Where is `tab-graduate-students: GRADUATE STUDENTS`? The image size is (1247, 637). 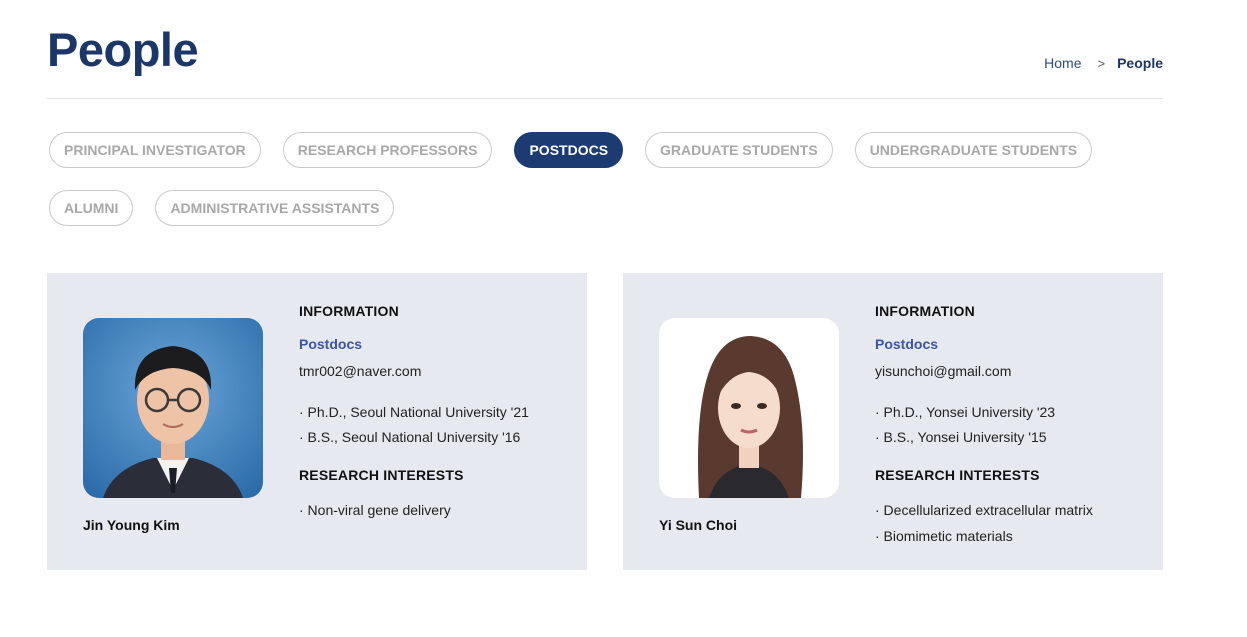
tab-graduate-students: GRADUATE STUDENTS is located at coordinates (739, 150).